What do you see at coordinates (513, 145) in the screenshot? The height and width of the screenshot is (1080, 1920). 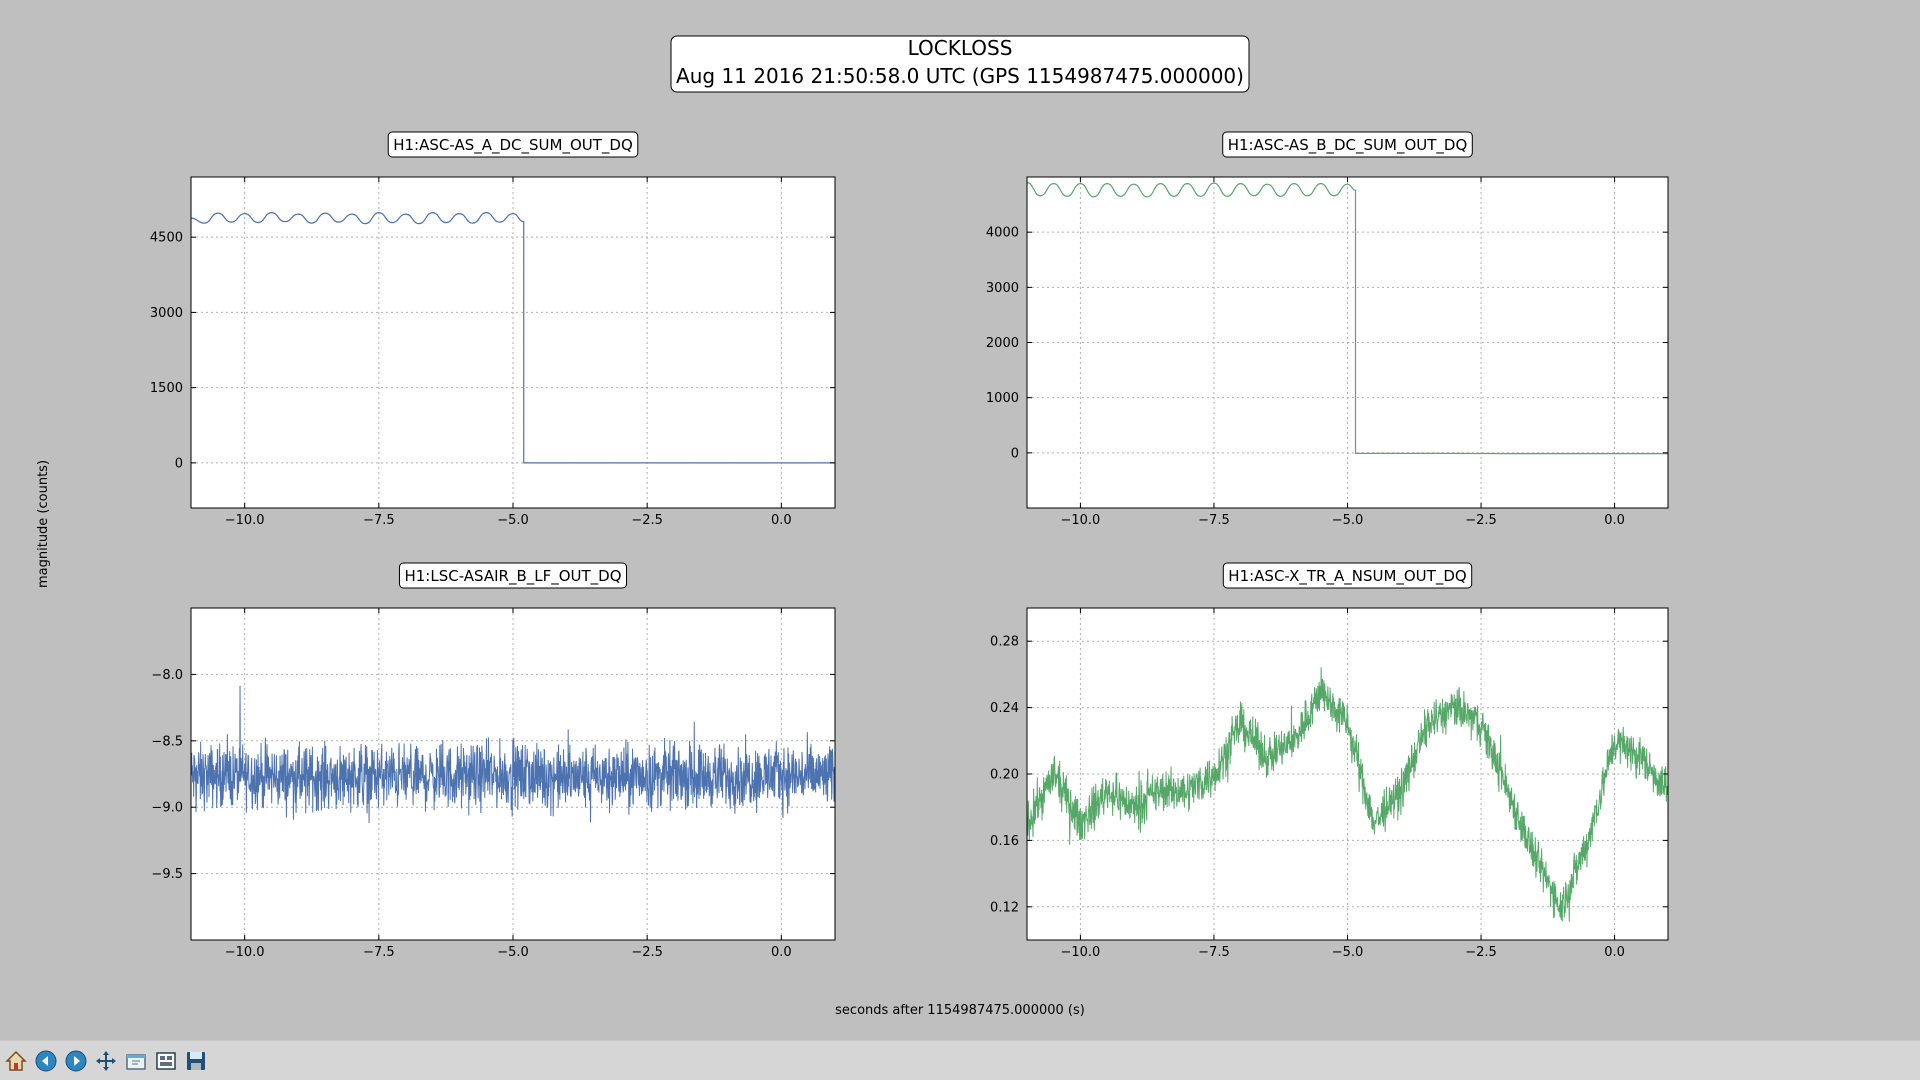 I see `subplot-title: H1:ASC-AS_A_DC_SUM_OUT_DQ` at bounding box center [513, 145].